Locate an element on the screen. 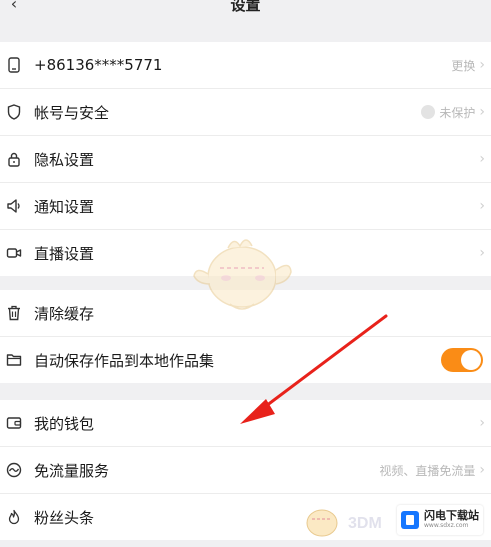 This screenshot has width=491, height=547. privacy-settings-label: 隐私设置 is located at coordinates (64, 159).